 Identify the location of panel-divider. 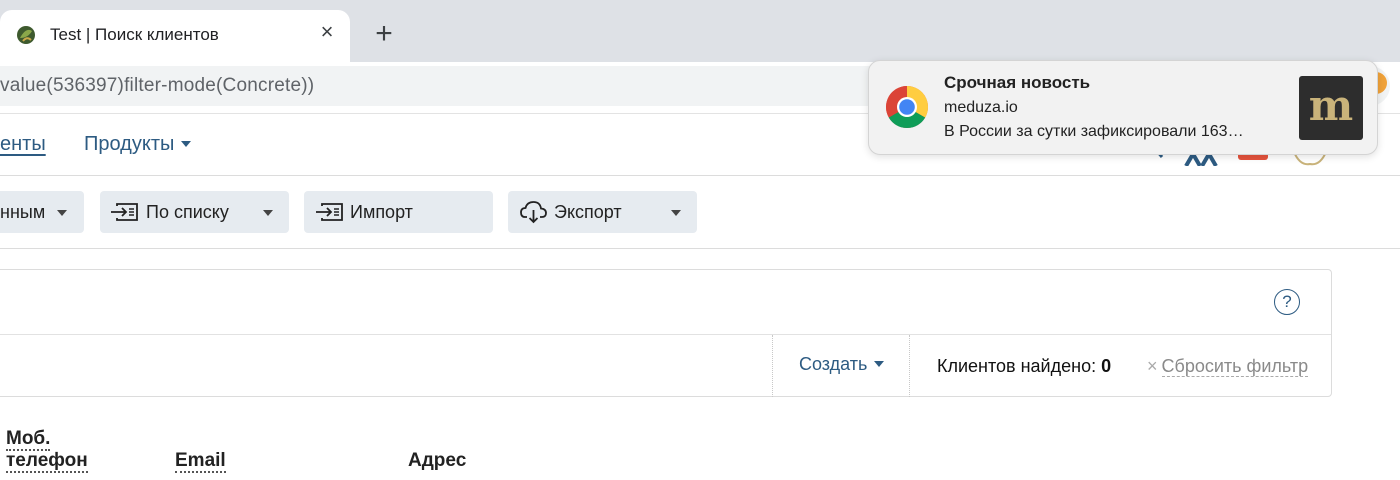
(665, 334).